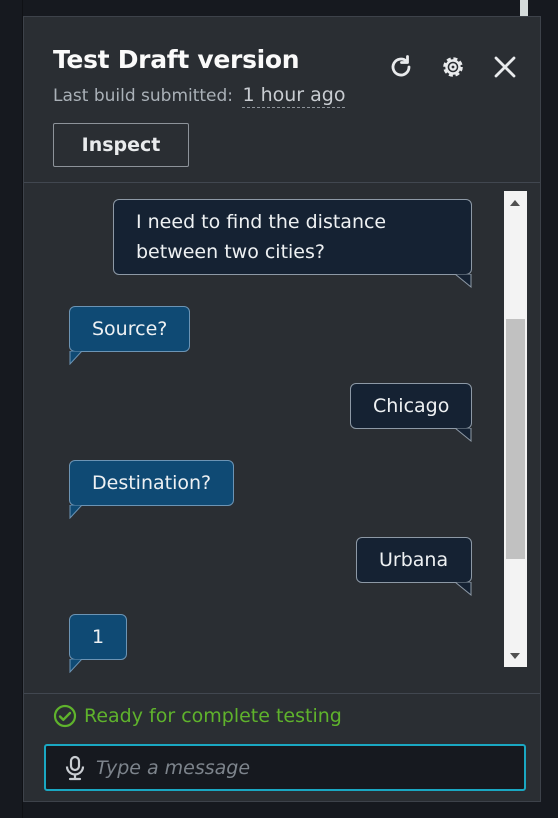  What do you see at coordinates (130, 329) in the screenshot?
I see `bot-message: Source?` at bounding box center [130, 329].